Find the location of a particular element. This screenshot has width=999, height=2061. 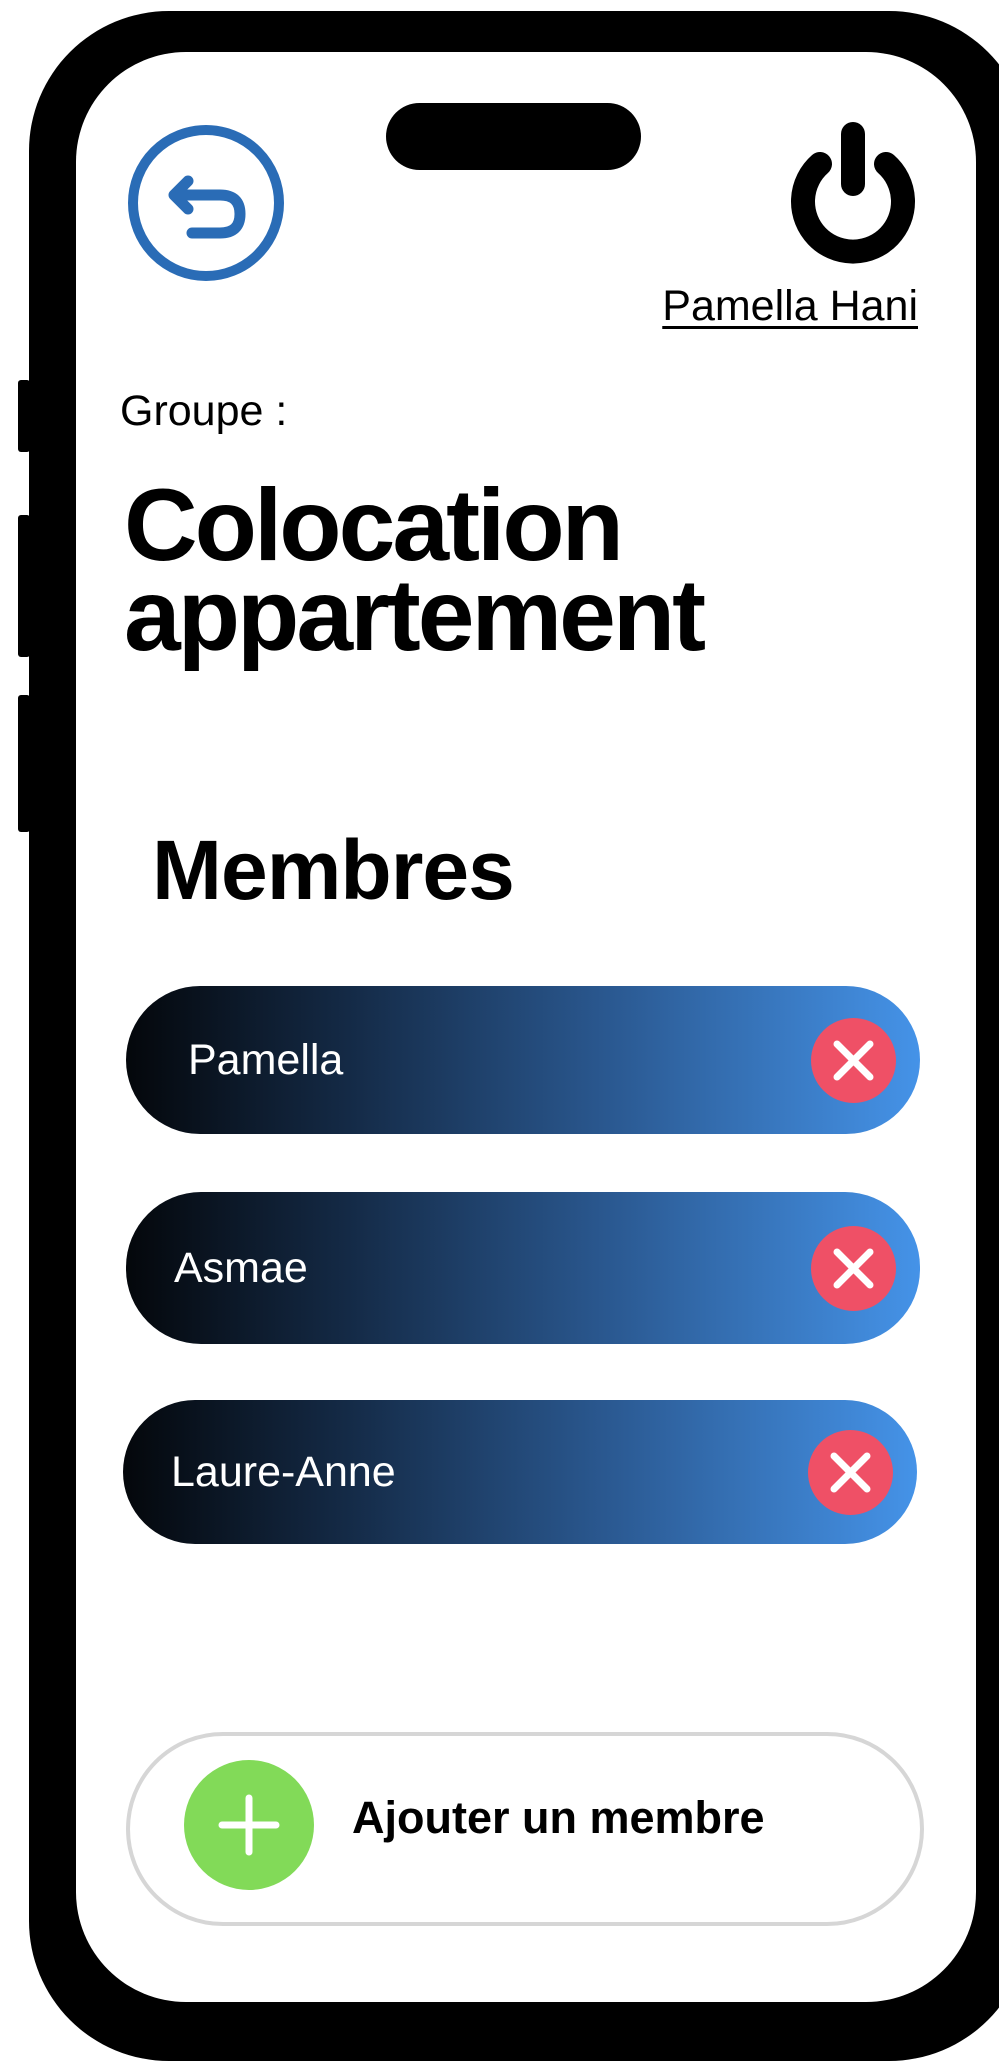

member-name: Laure-Anne is located at coordinates (283, 1471).